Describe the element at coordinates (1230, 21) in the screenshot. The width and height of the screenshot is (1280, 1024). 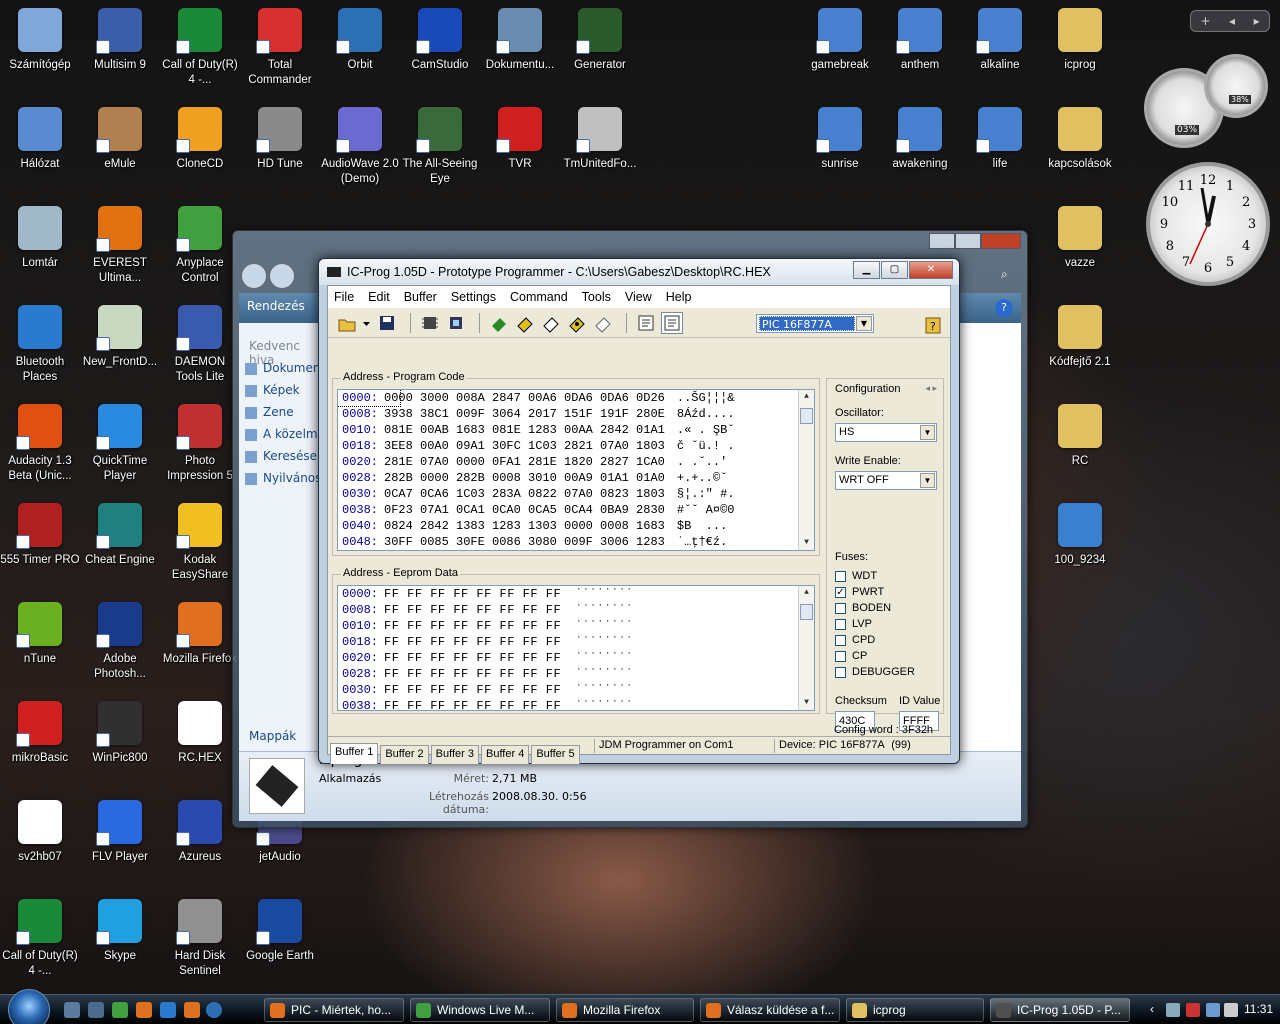
I see `sidebar-gadget-controls: + ◂ ▸` at that location.